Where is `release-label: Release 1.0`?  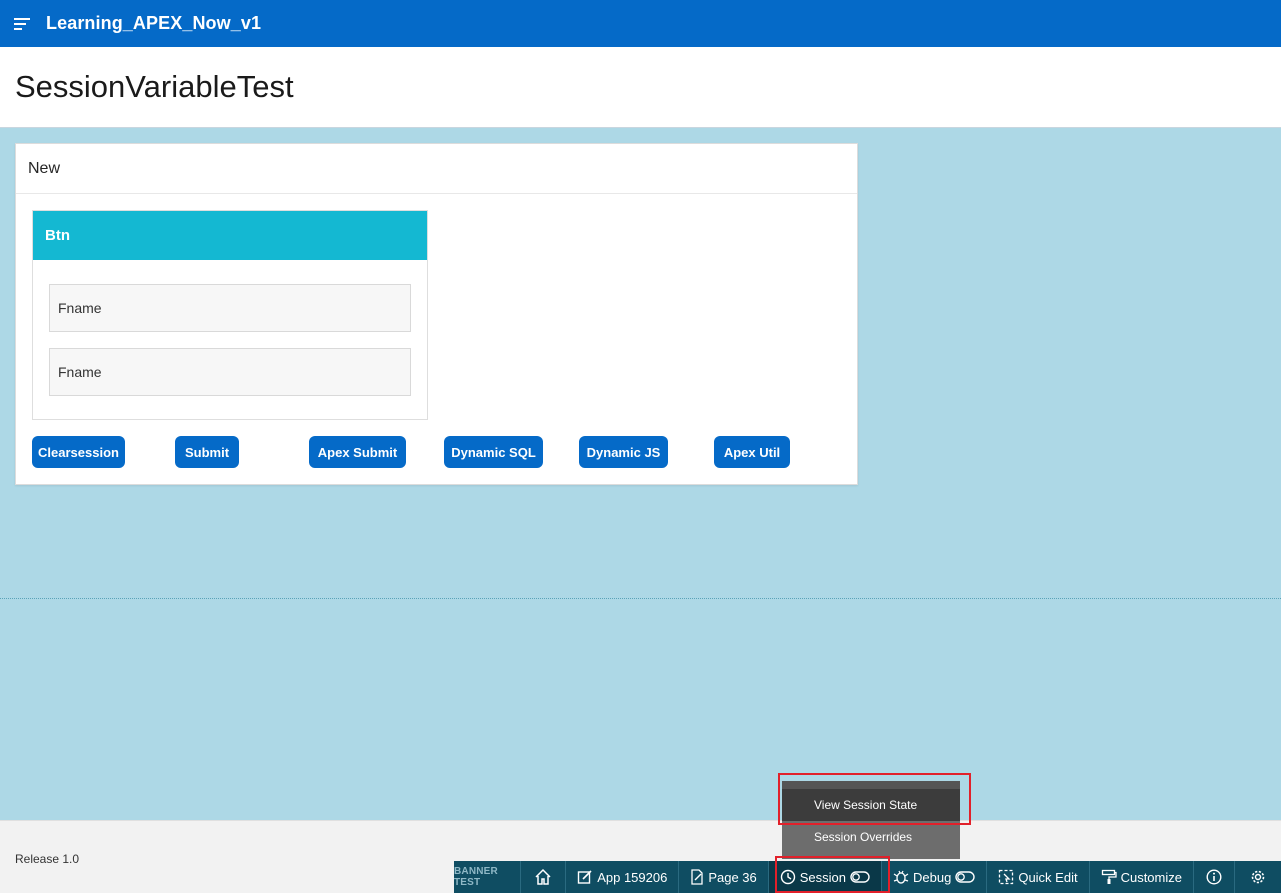 release-label: Release 1.0 is located at coordinates (47, 859).